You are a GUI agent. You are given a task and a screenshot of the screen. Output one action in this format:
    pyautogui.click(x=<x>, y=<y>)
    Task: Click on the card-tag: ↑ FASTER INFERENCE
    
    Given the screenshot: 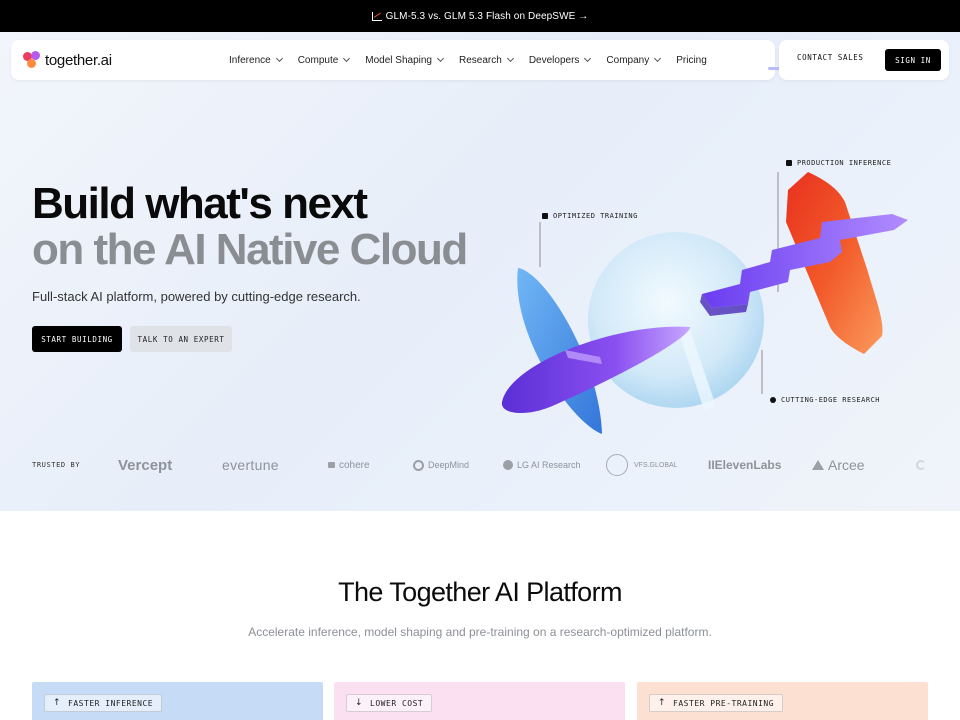 What is the action you would take?
    pyautogui.click(x=103, y=703)
    